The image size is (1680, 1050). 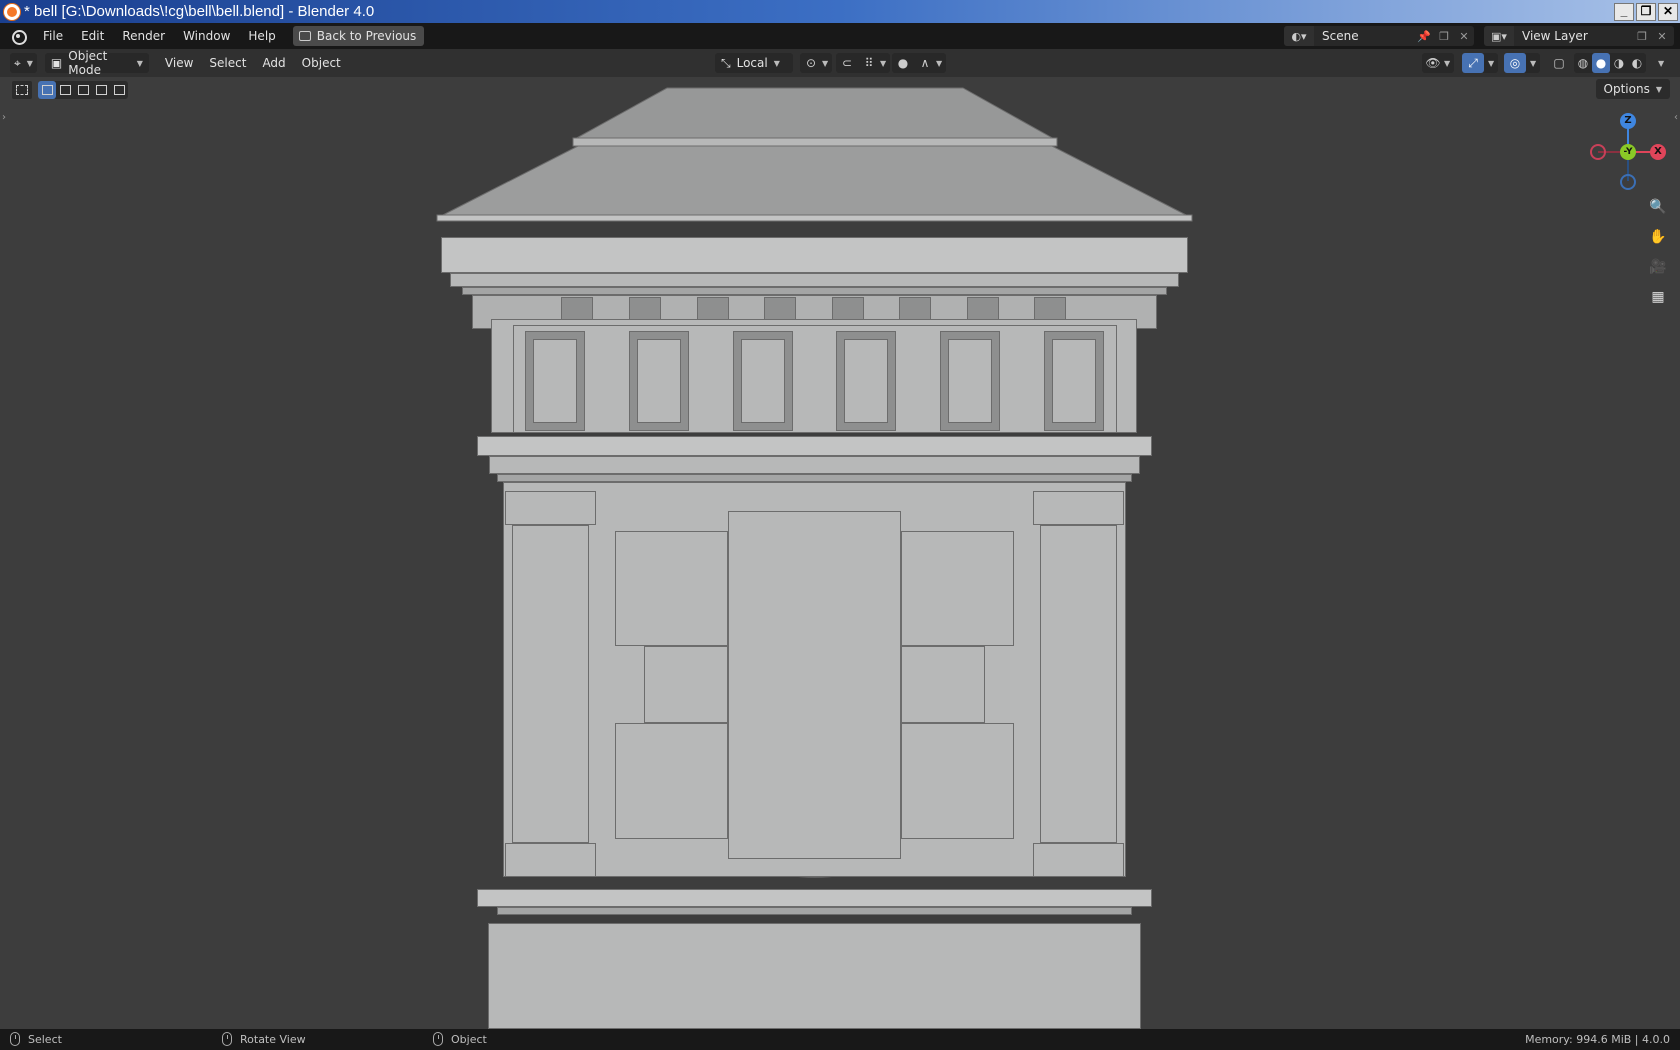 I want to click on left-mouse-icon, so click(x=15, y=1039).